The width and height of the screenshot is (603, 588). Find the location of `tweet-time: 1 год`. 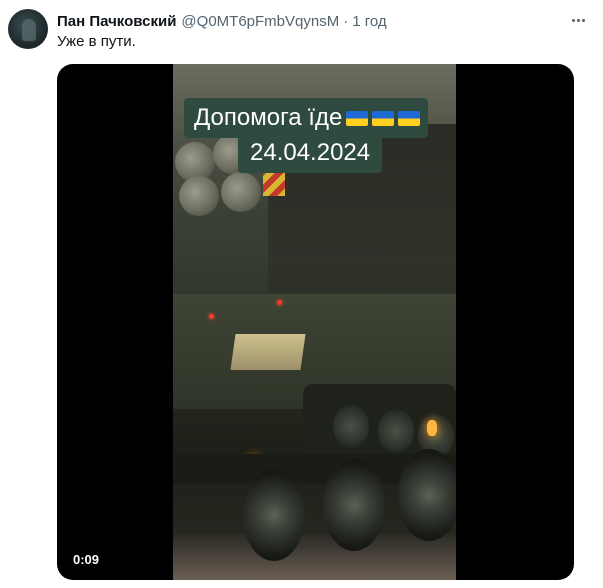

tweet-time: 1 год is located at coordinates (369, 21).